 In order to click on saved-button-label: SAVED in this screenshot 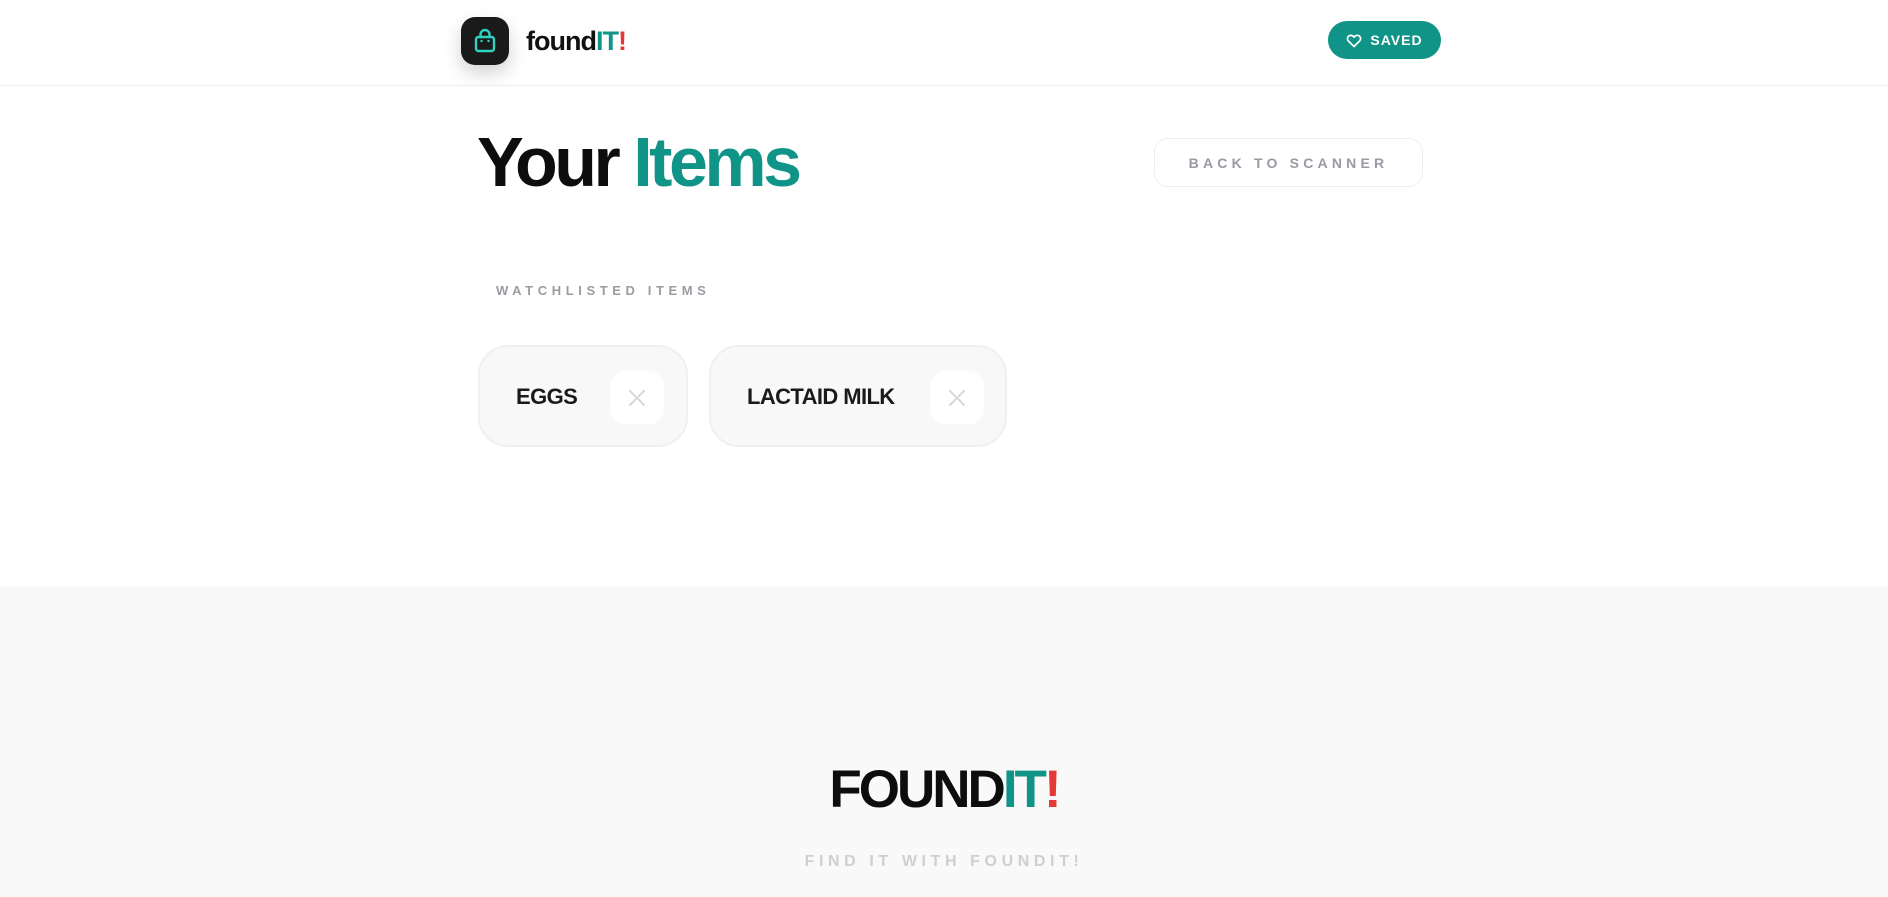, I will do `click(1396, 40)`.